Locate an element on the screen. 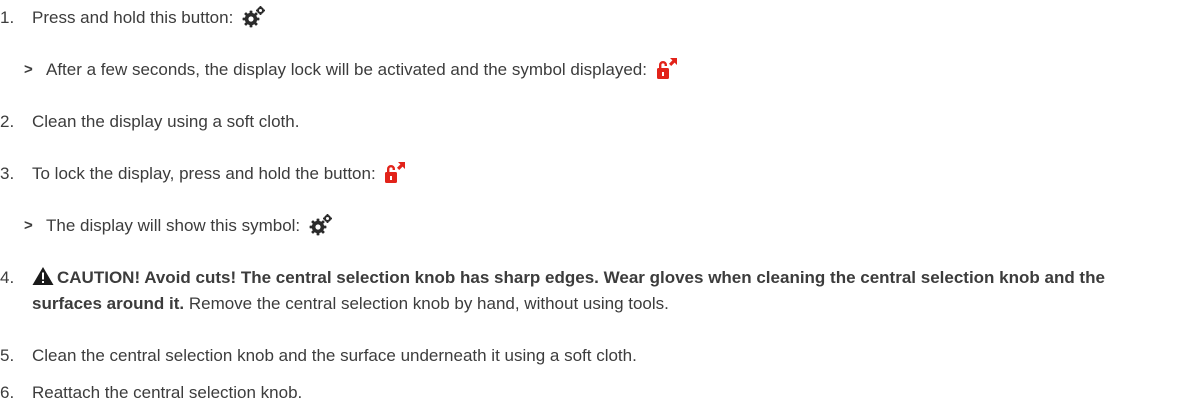 This screenshot has width=1186, height=410. step-text: Clean the display using a soft cloth. is located at coordinates (166, 121).